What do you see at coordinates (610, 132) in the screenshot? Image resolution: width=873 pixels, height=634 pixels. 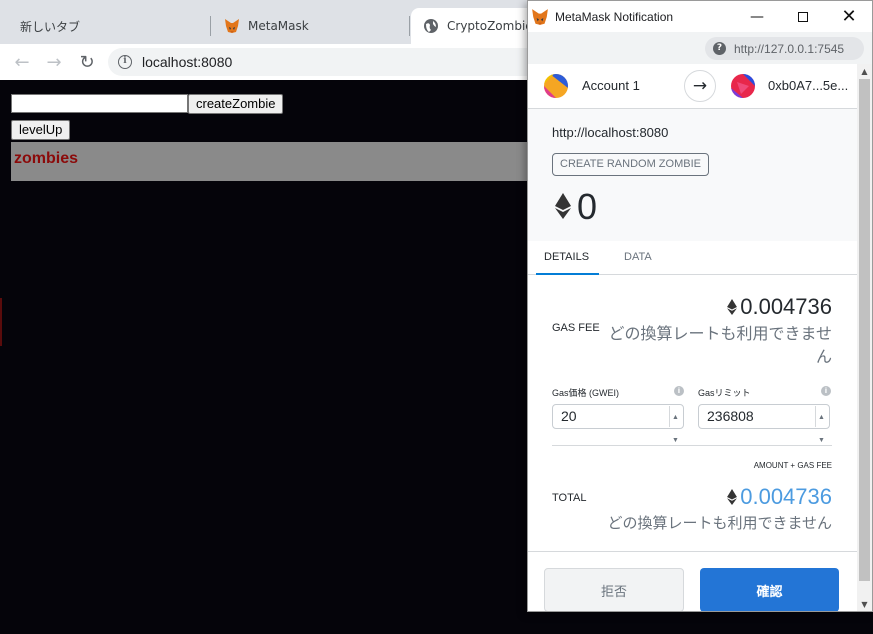 I see `request-origin: http://localhost:8080` at bounding box center [610, 132].